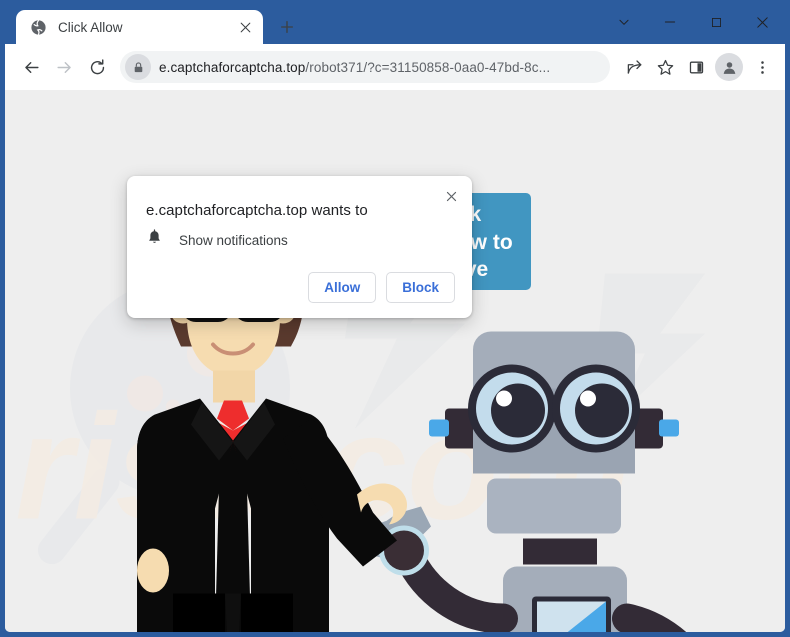 Image resolution: width=790 pixels, height=637 pixels. I want to click on reload-button, so click(97, 67).